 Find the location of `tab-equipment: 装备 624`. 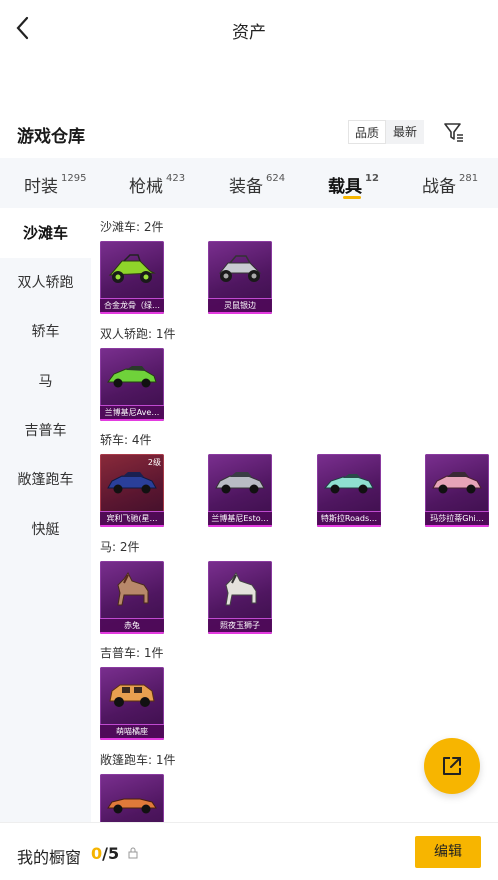

tab-equipment: 装备 624 is located at coordinates (257, 184).